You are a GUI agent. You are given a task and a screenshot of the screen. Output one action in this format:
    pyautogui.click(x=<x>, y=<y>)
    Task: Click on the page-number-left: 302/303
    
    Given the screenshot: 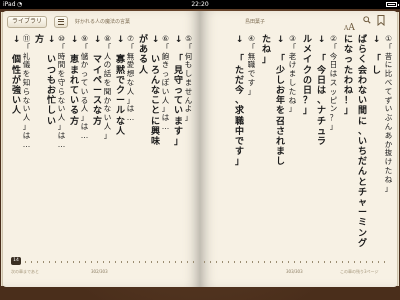 What is the action you would take?
    pyautogui.click(x=99, y=271)
    